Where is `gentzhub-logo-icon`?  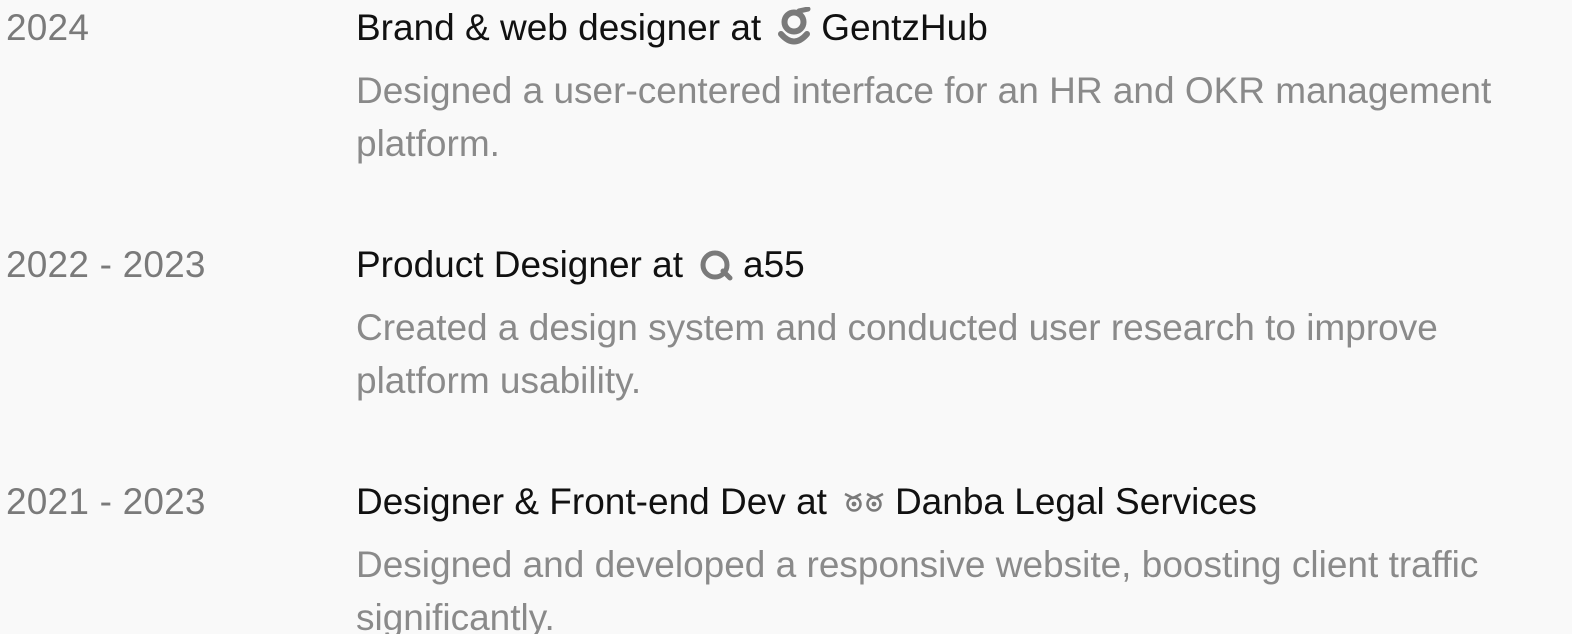 gentzhub-logo-icon is located at coordinates (794, 28).